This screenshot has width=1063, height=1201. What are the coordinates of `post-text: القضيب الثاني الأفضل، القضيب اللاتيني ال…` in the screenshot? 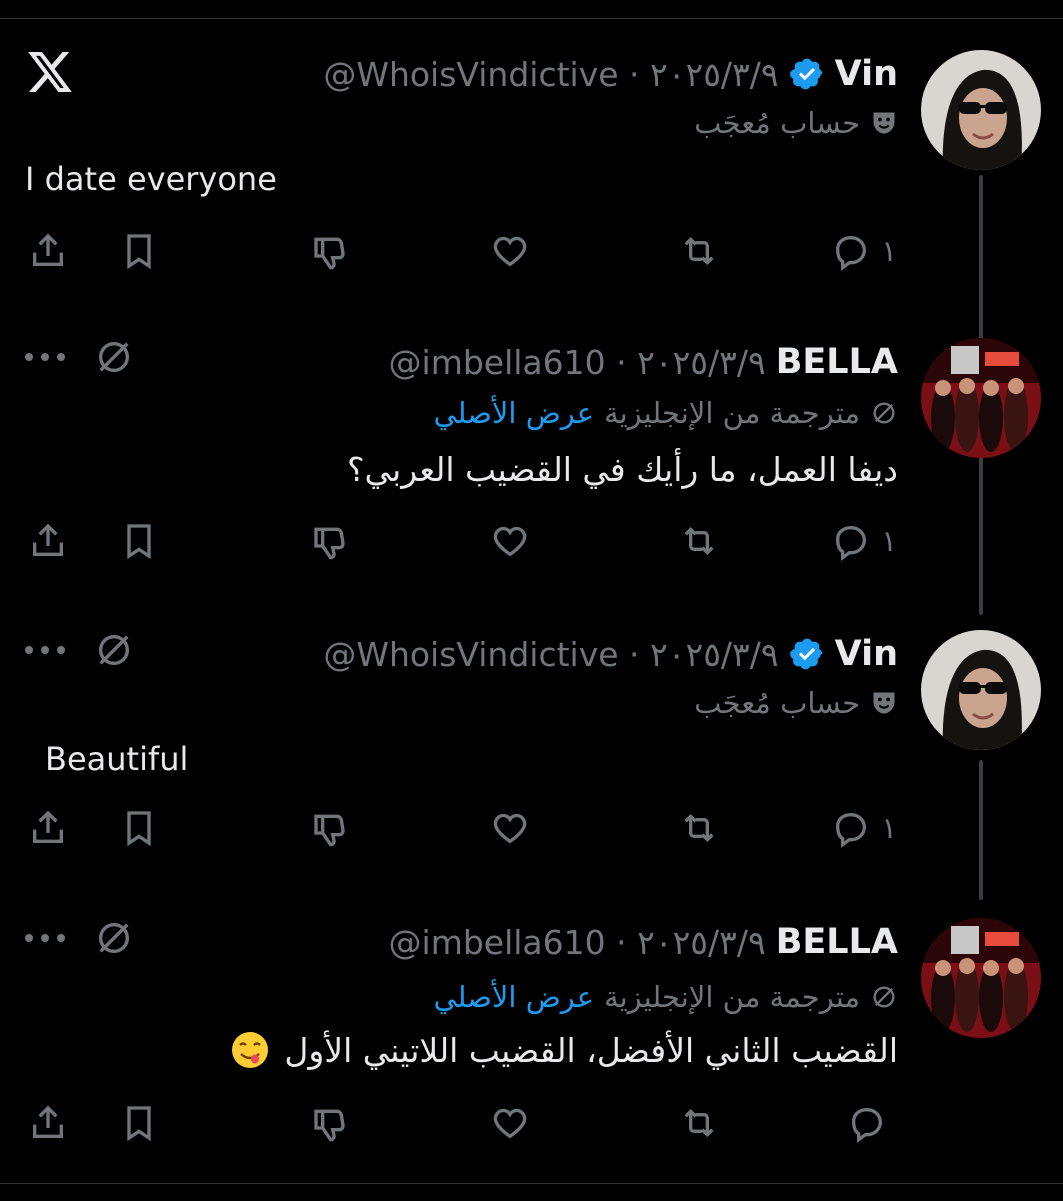 It's located at (591, 1050).